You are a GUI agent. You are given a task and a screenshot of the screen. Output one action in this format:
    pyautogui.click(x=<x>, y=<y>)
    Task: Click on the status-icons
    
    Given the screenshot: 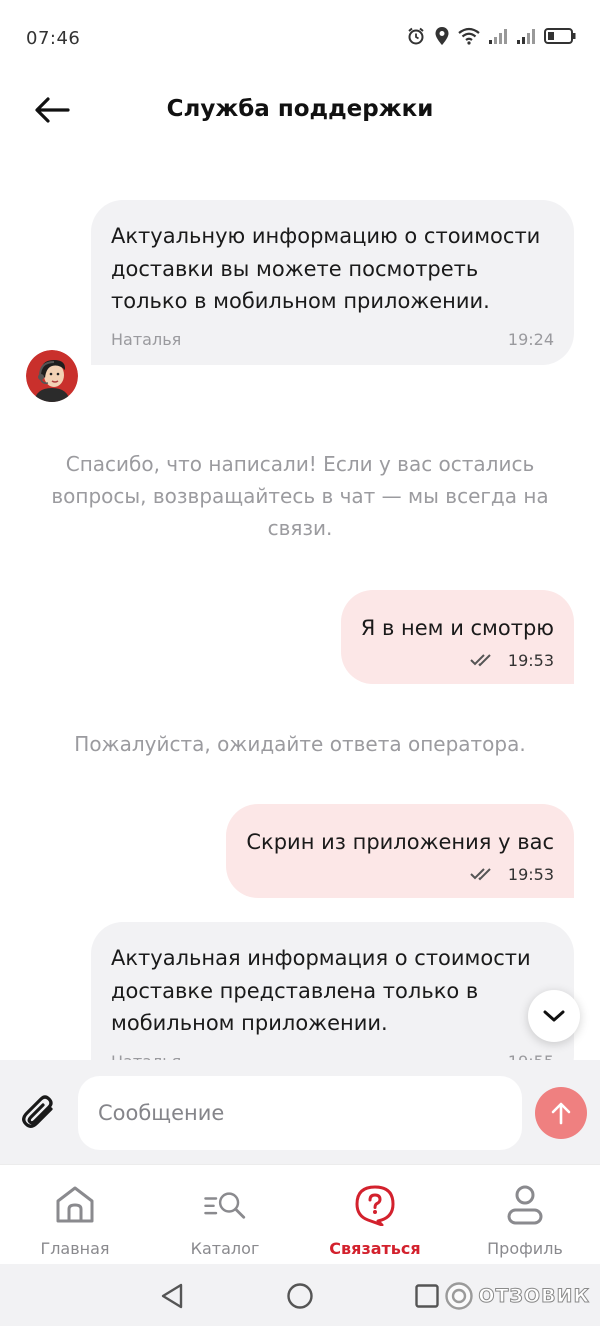 What is the action you would take?
    pyautogui.click(x=491, y=36)
    